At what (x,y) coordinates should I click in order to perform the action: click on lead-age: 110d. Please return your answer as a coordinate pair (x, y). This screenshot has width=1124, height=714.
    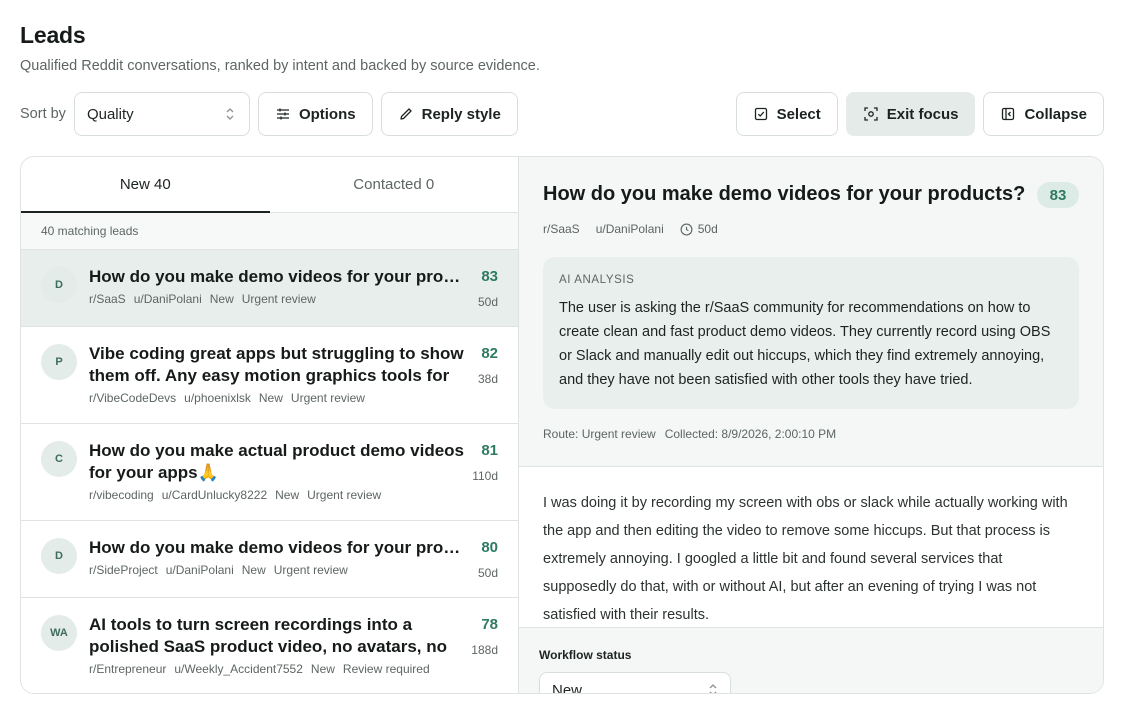
    Looking at the image, I should click on (485, 476).